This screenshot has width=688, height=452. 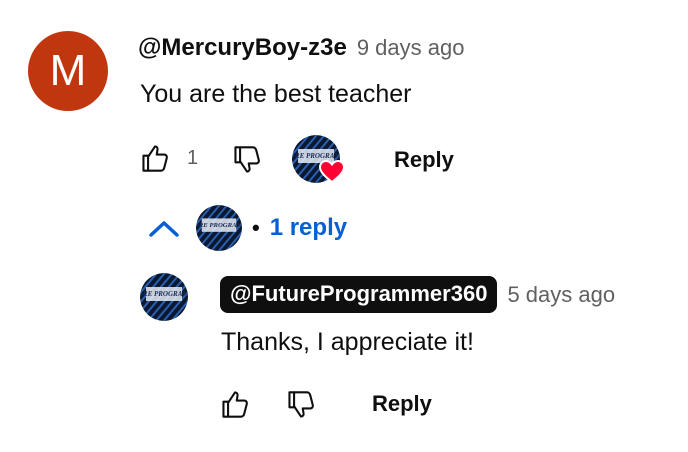 What do you see at coordinates (411, 48) in the screenshot?
I see `comment-time: 9 days ago` at bounding box center [411, 48].